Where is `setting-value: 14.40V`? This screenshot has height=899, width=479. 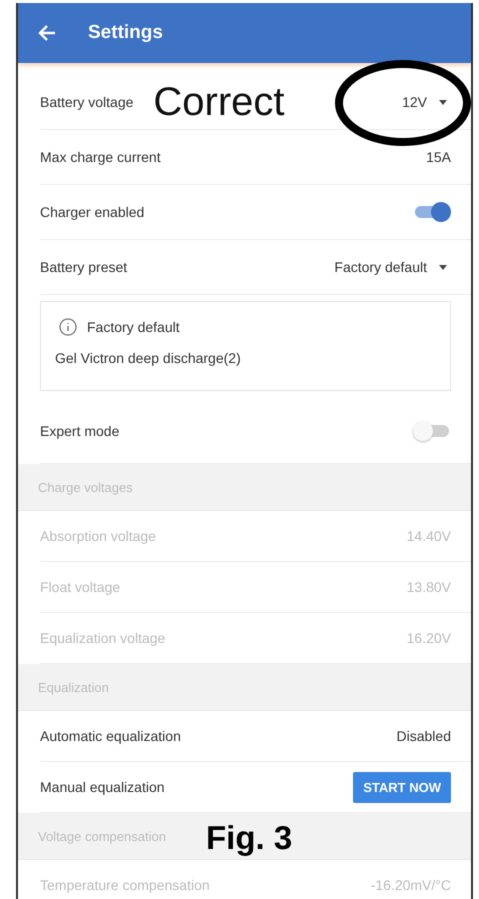 setting-value: 14.40V is located at coordinates (428, 536).